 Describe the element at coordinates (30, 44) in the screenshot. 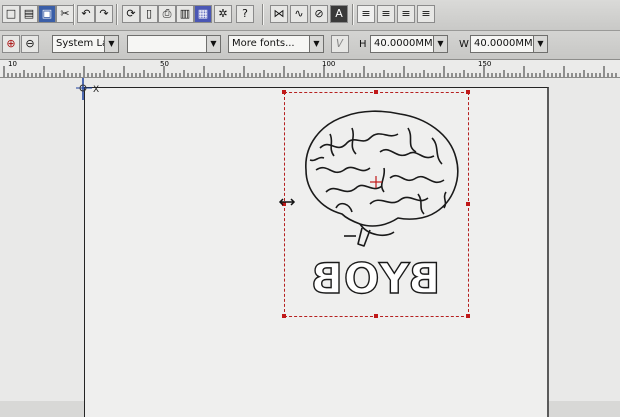

I see `zoom-out-icon: ⊖` at that location.